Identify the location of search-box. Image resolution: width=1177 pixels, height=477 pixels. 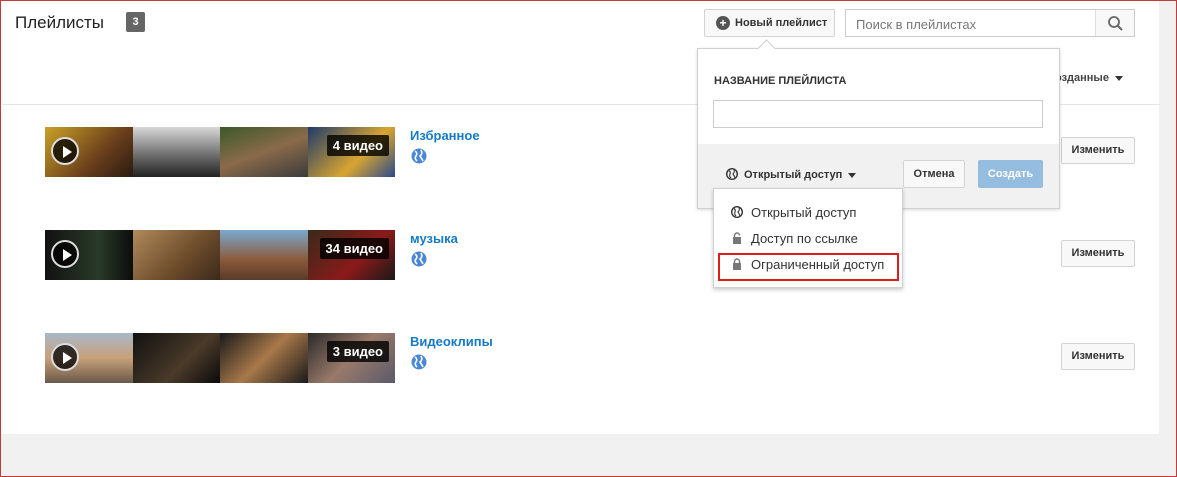
(990, 23).